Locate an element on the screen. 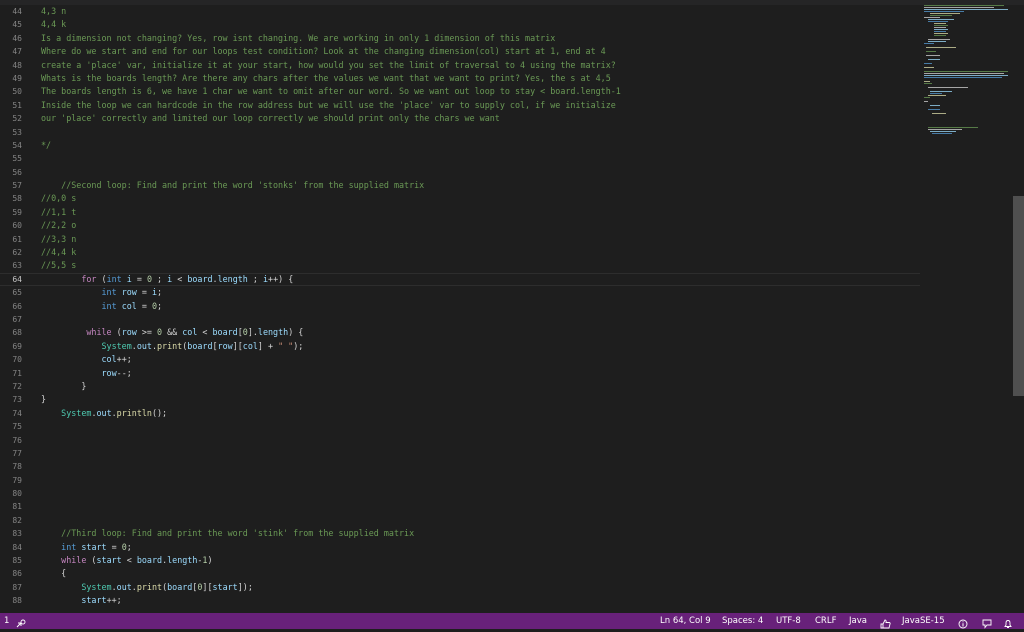  line-code: //5,5 s is located at coordinates (58, 265).